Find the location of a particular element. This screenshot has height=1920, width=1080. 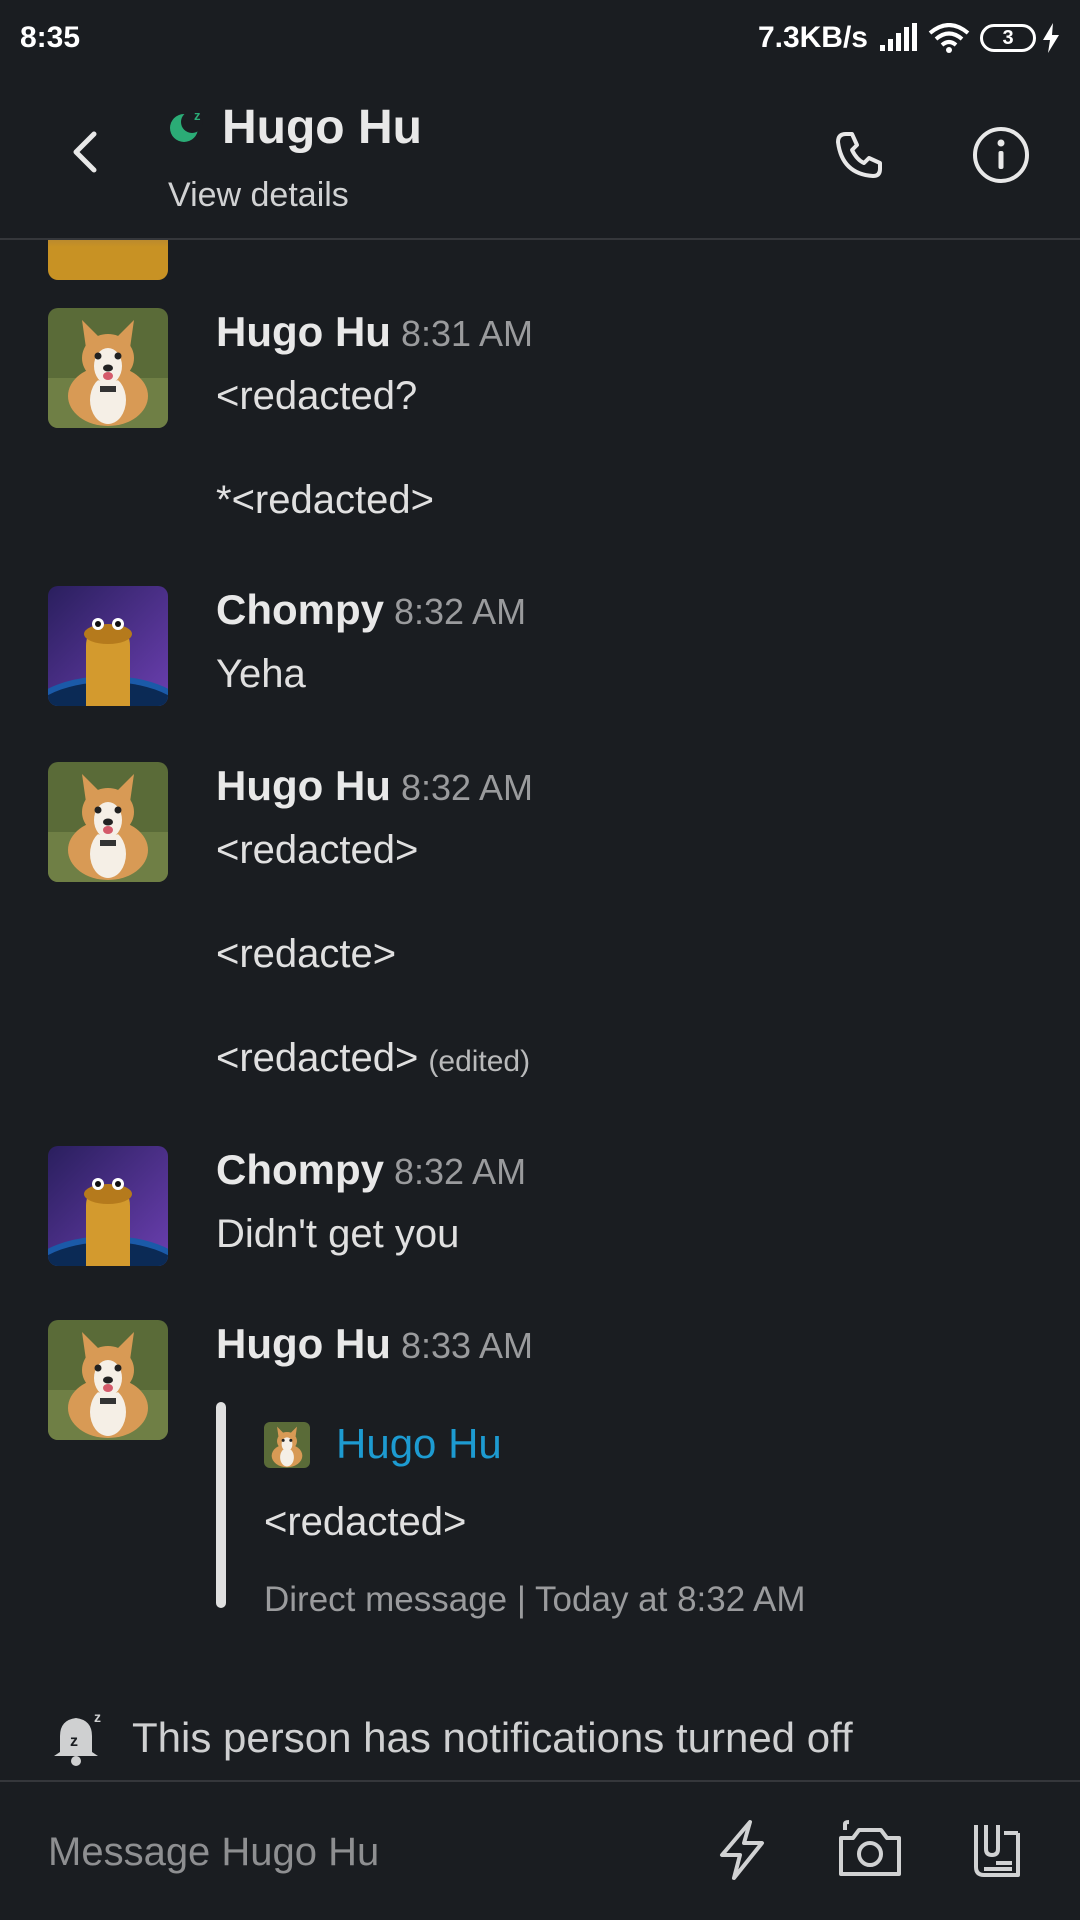

message-composer is located at coordinates (540, 1852).